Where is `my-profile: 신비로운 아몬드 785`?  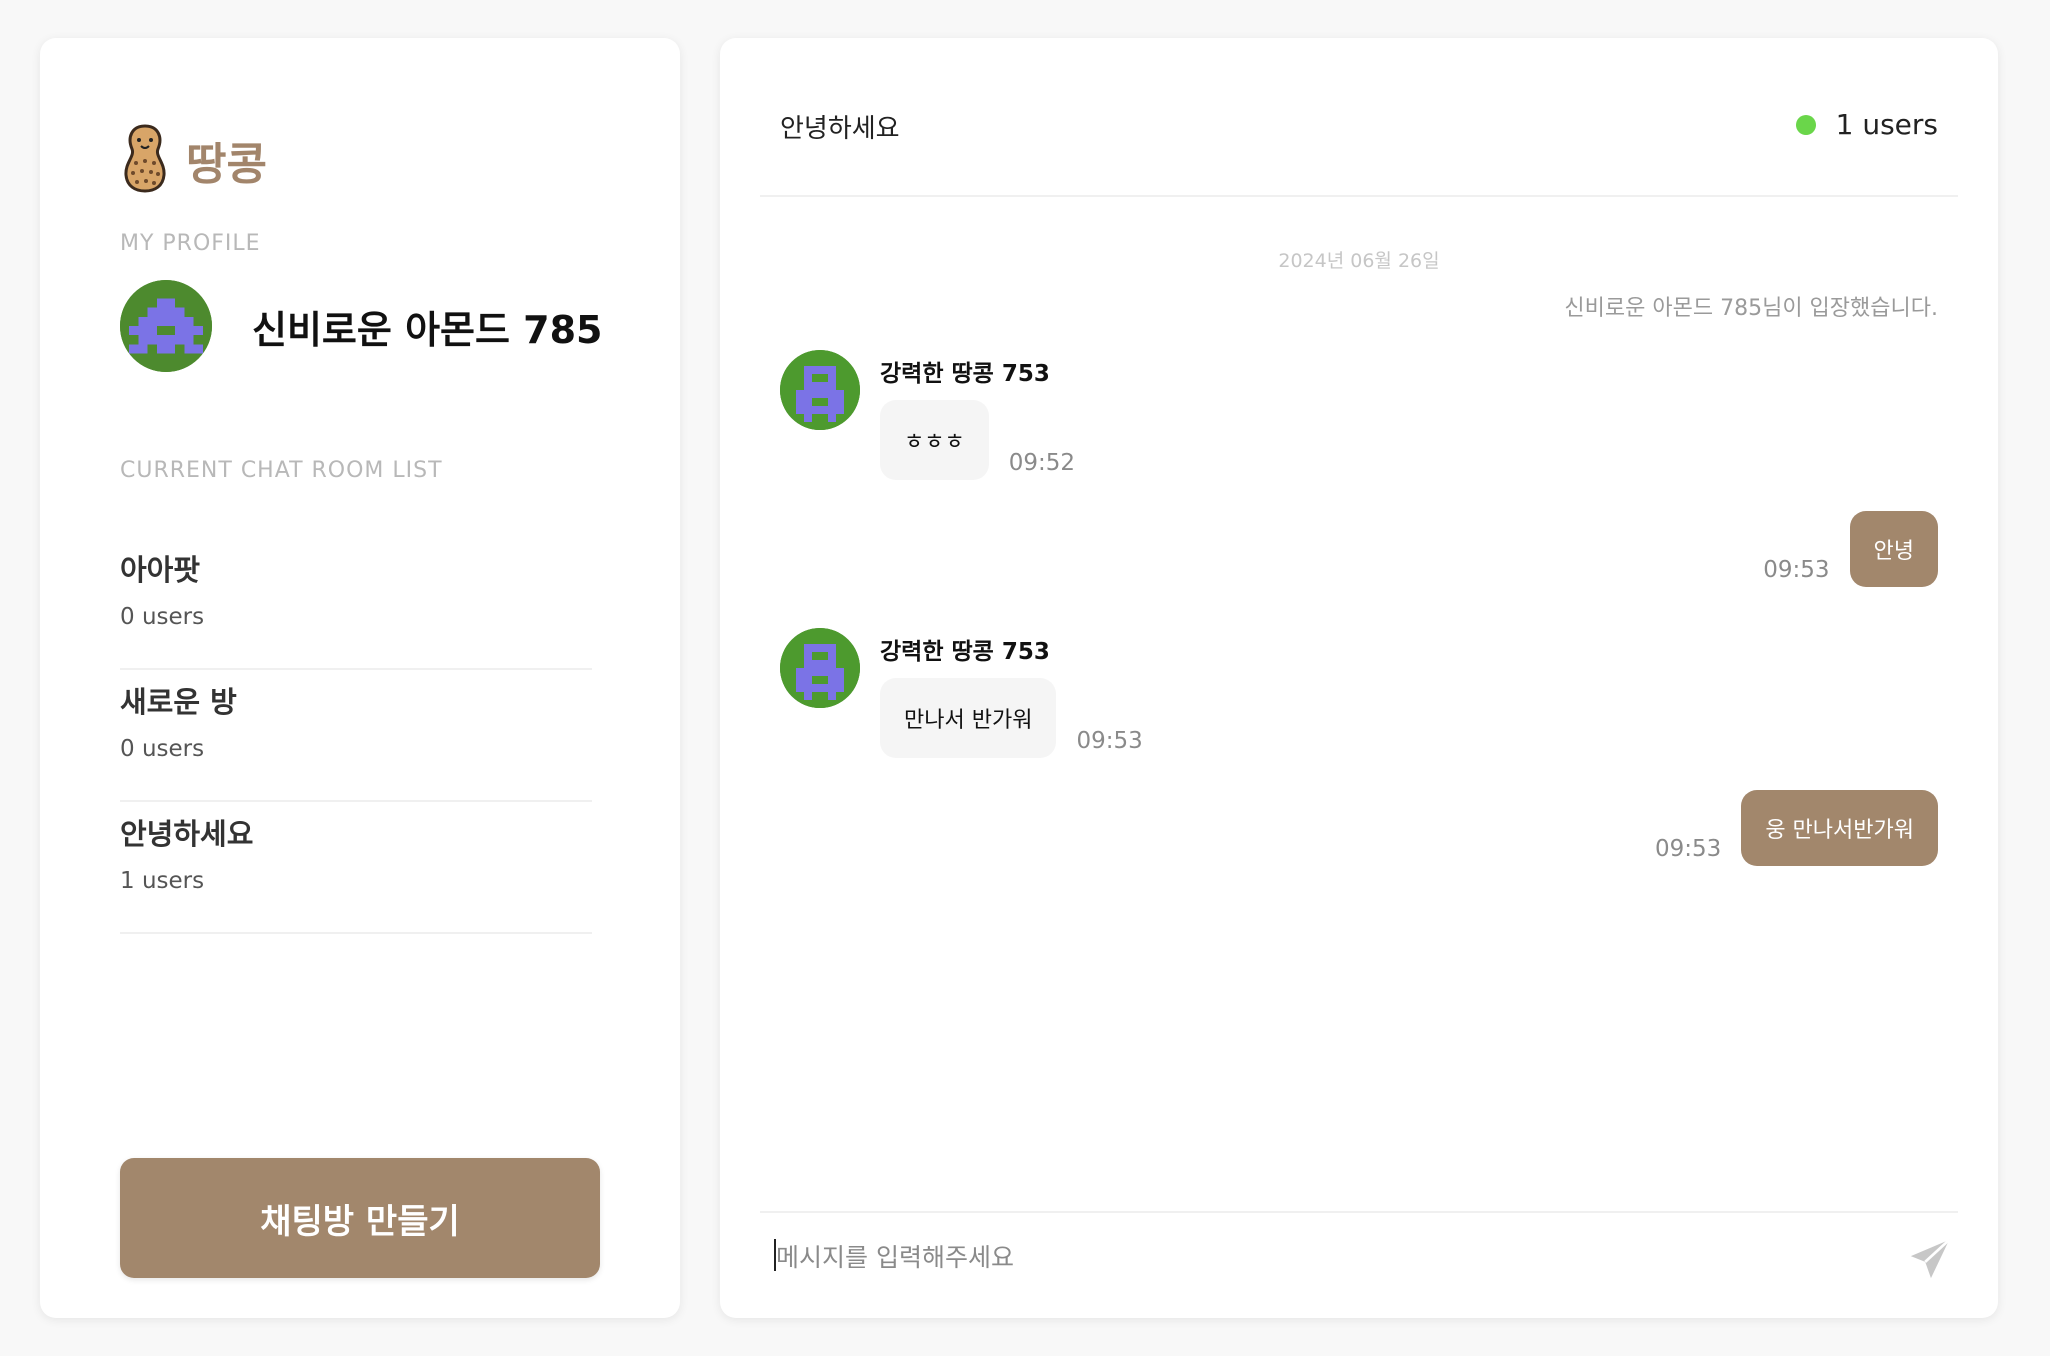 my-profile: 신비로운 아몬드 785 is located at coordinates (361, 326).